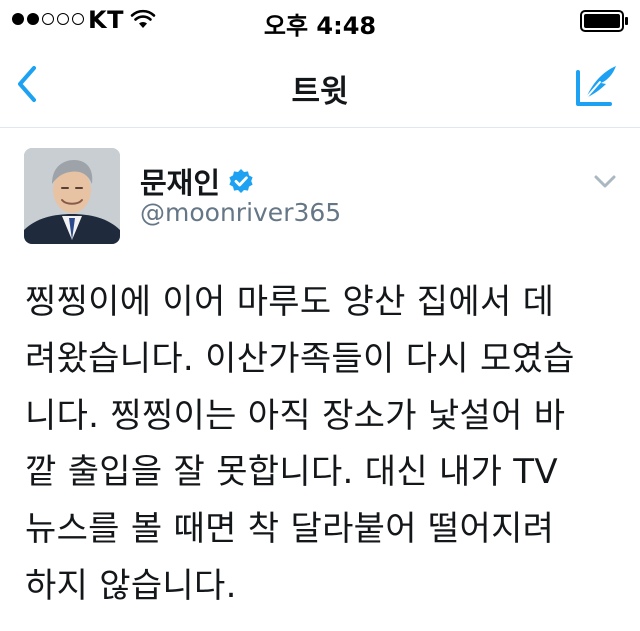 The height and width of the screenshot is (631, 640). Describe the element at coordinates (240, 212) in the screenshot. I see `author-handle: @moonriver365` at that location.